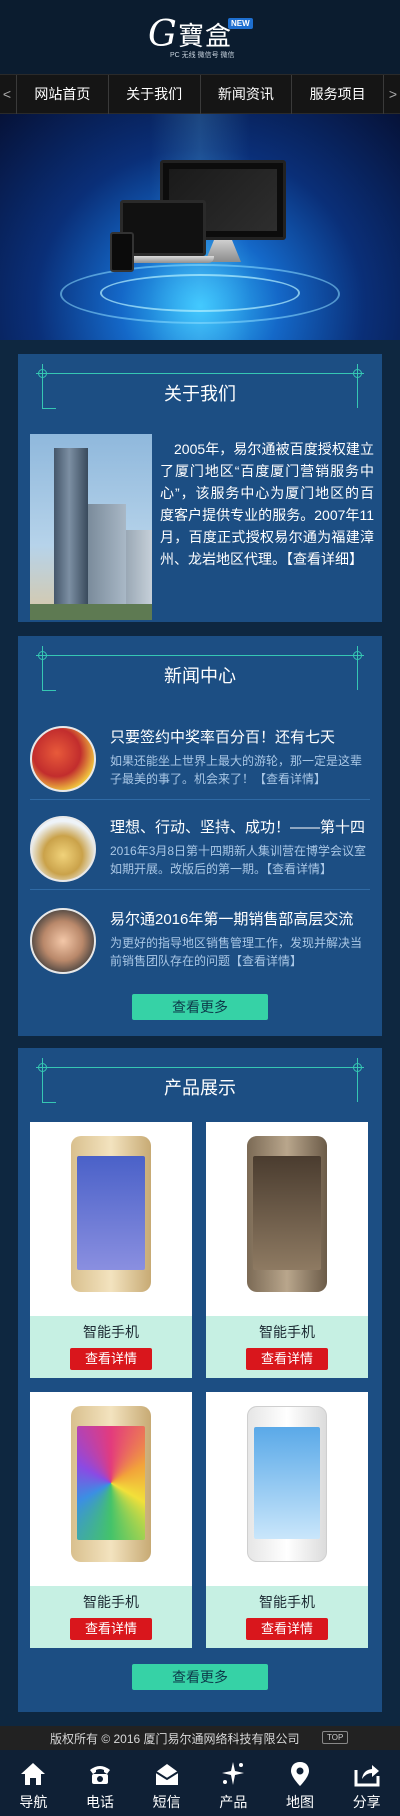  Describe the element at coordinates (241, 736) in the screenshot. I see `news-item-title: 只要签约中奖率百分百！还有七天` at that location.